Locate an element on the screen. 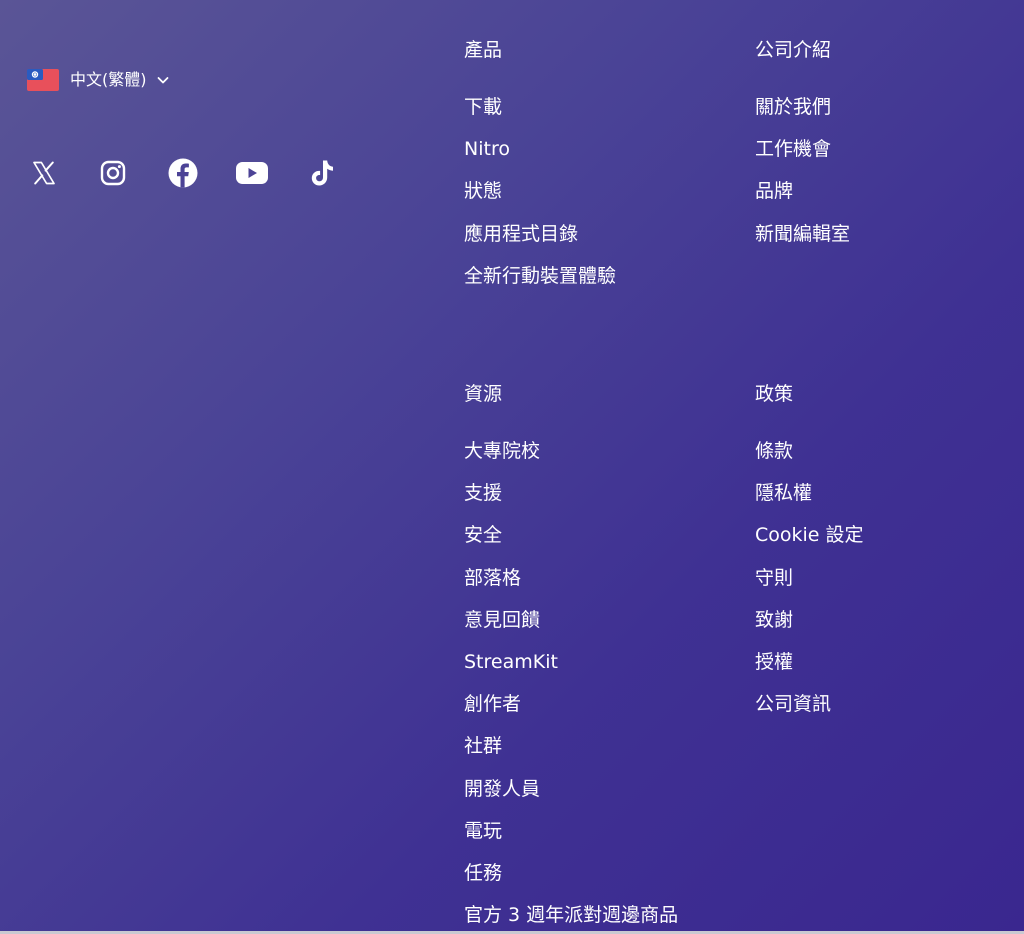  footer-link-quests: 任務 is located at coordinates (571, 882).